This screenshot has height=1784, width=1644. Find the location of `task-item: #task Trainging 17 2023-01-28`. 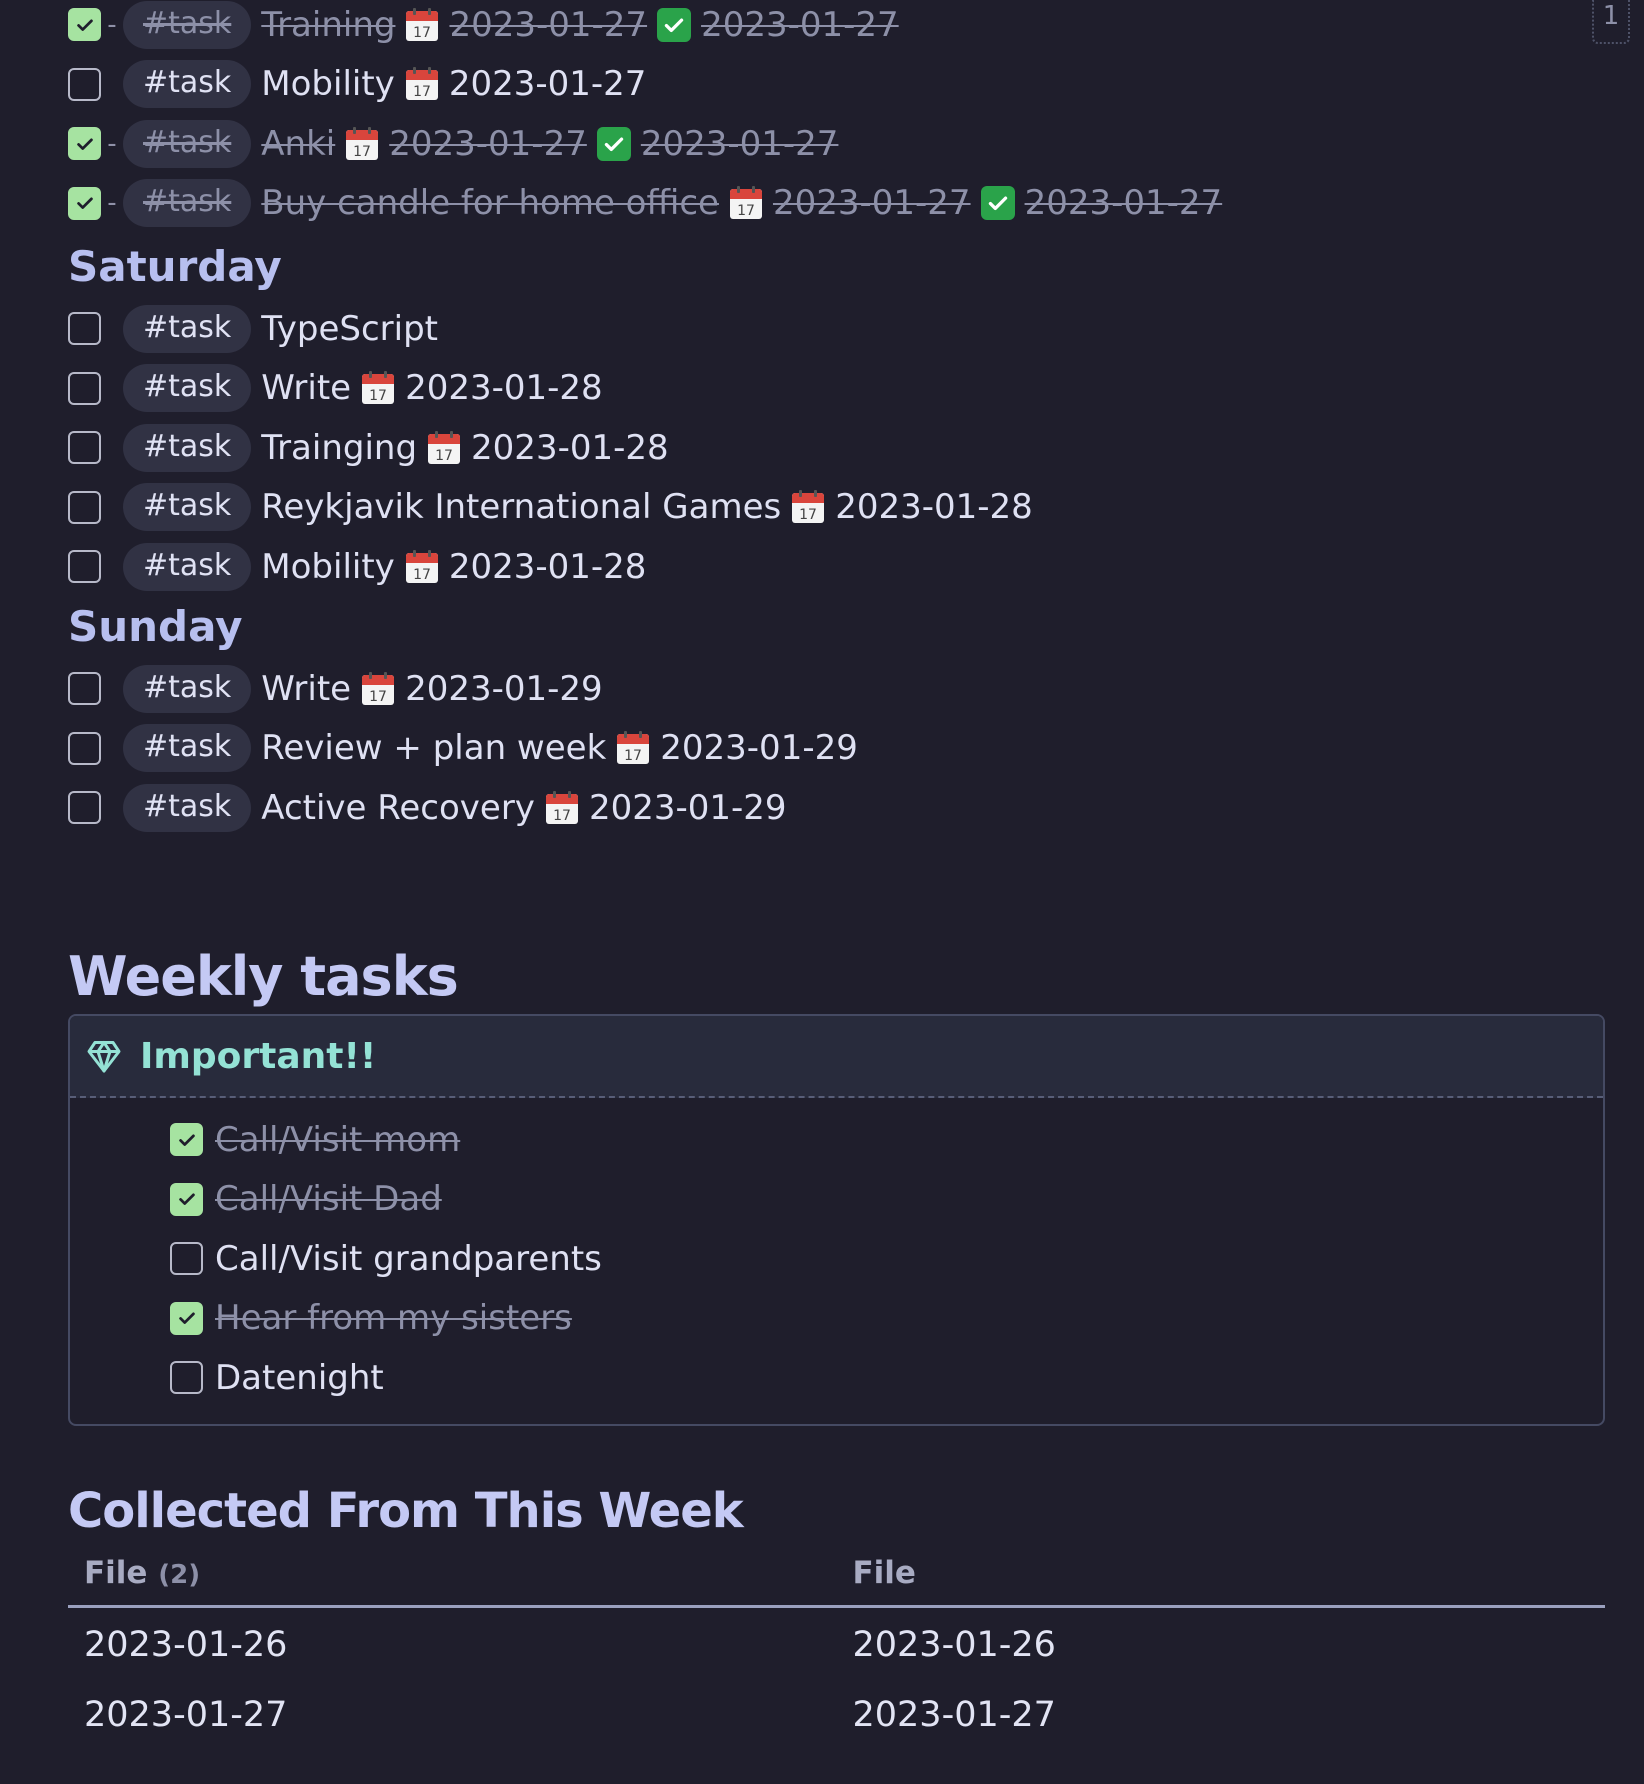

task-item: #task Trainging 17 2023-01-28 is located at coordinates (550, 448).